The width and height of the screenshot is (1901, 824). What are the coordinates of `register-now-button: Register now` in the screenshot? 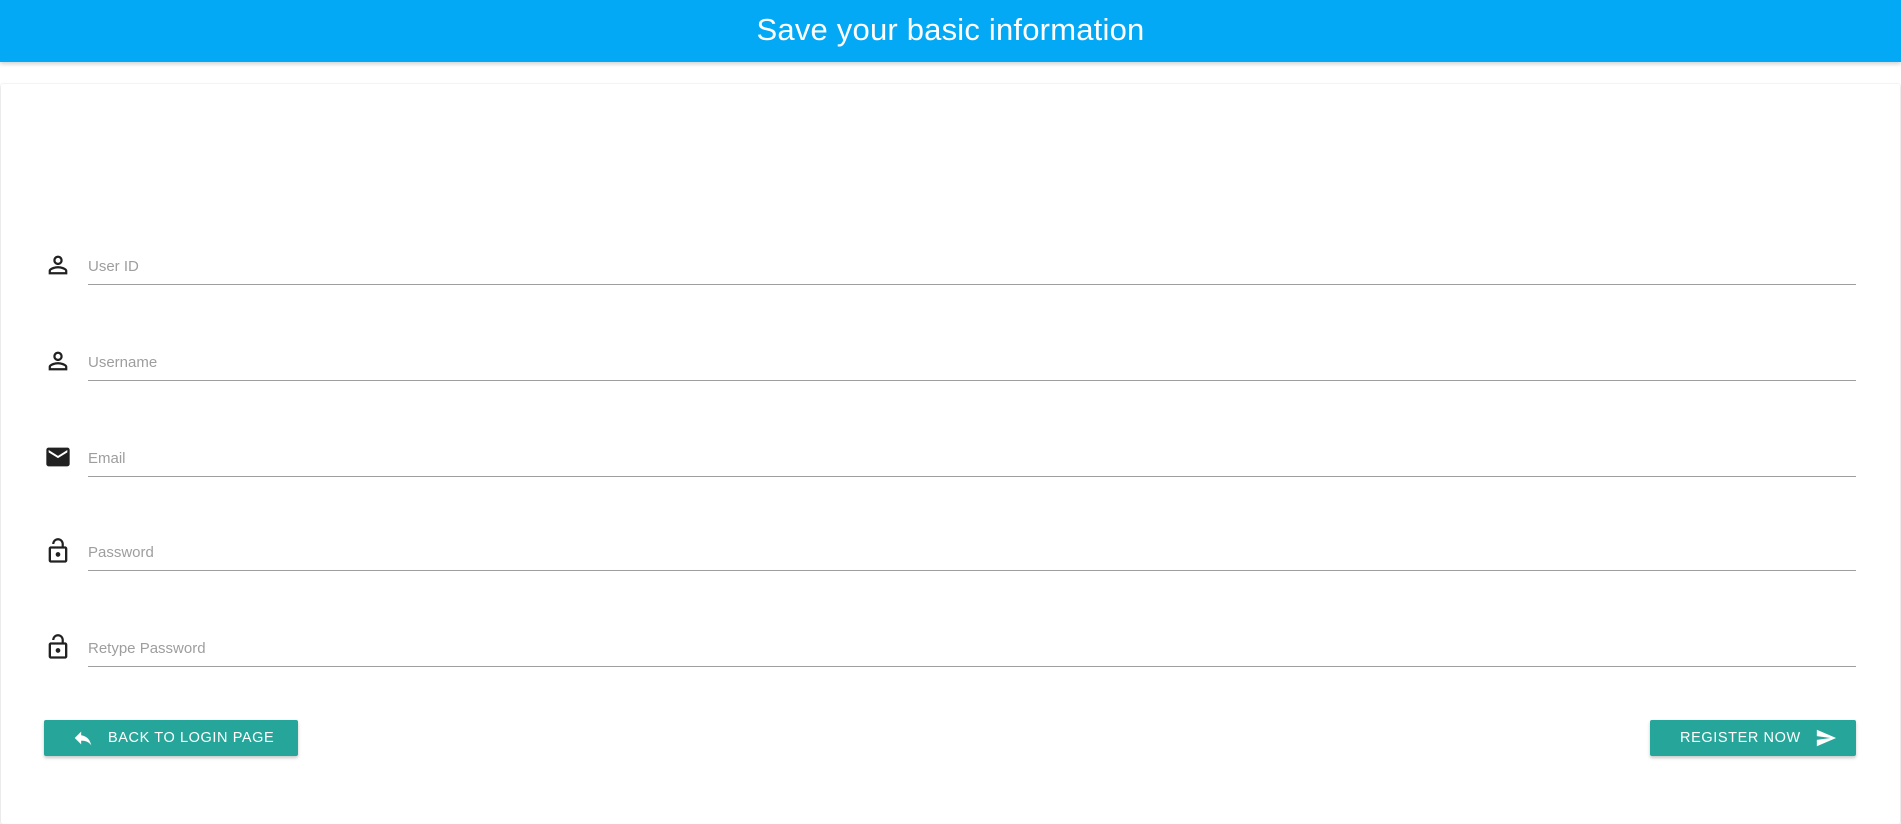 It's located at (1753, 738).